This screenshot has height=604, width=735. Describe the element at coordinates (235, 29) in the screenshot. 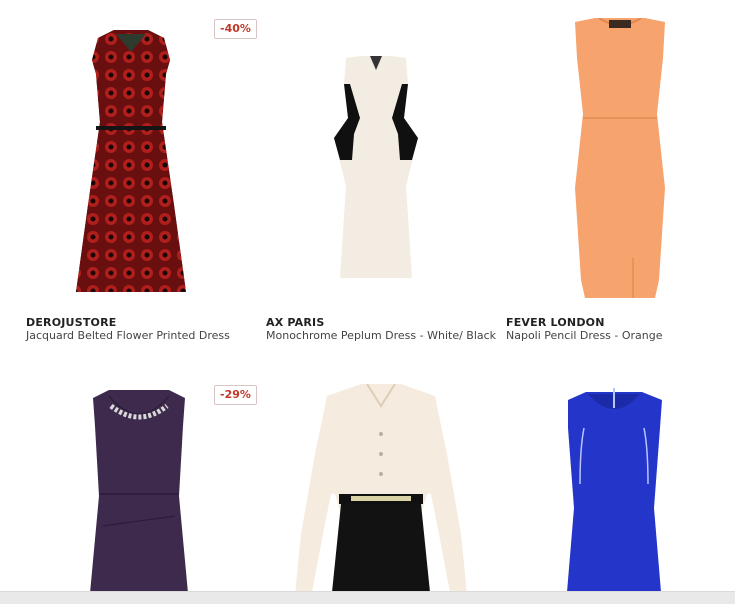

I see `discount-badge: -40%` at that location.